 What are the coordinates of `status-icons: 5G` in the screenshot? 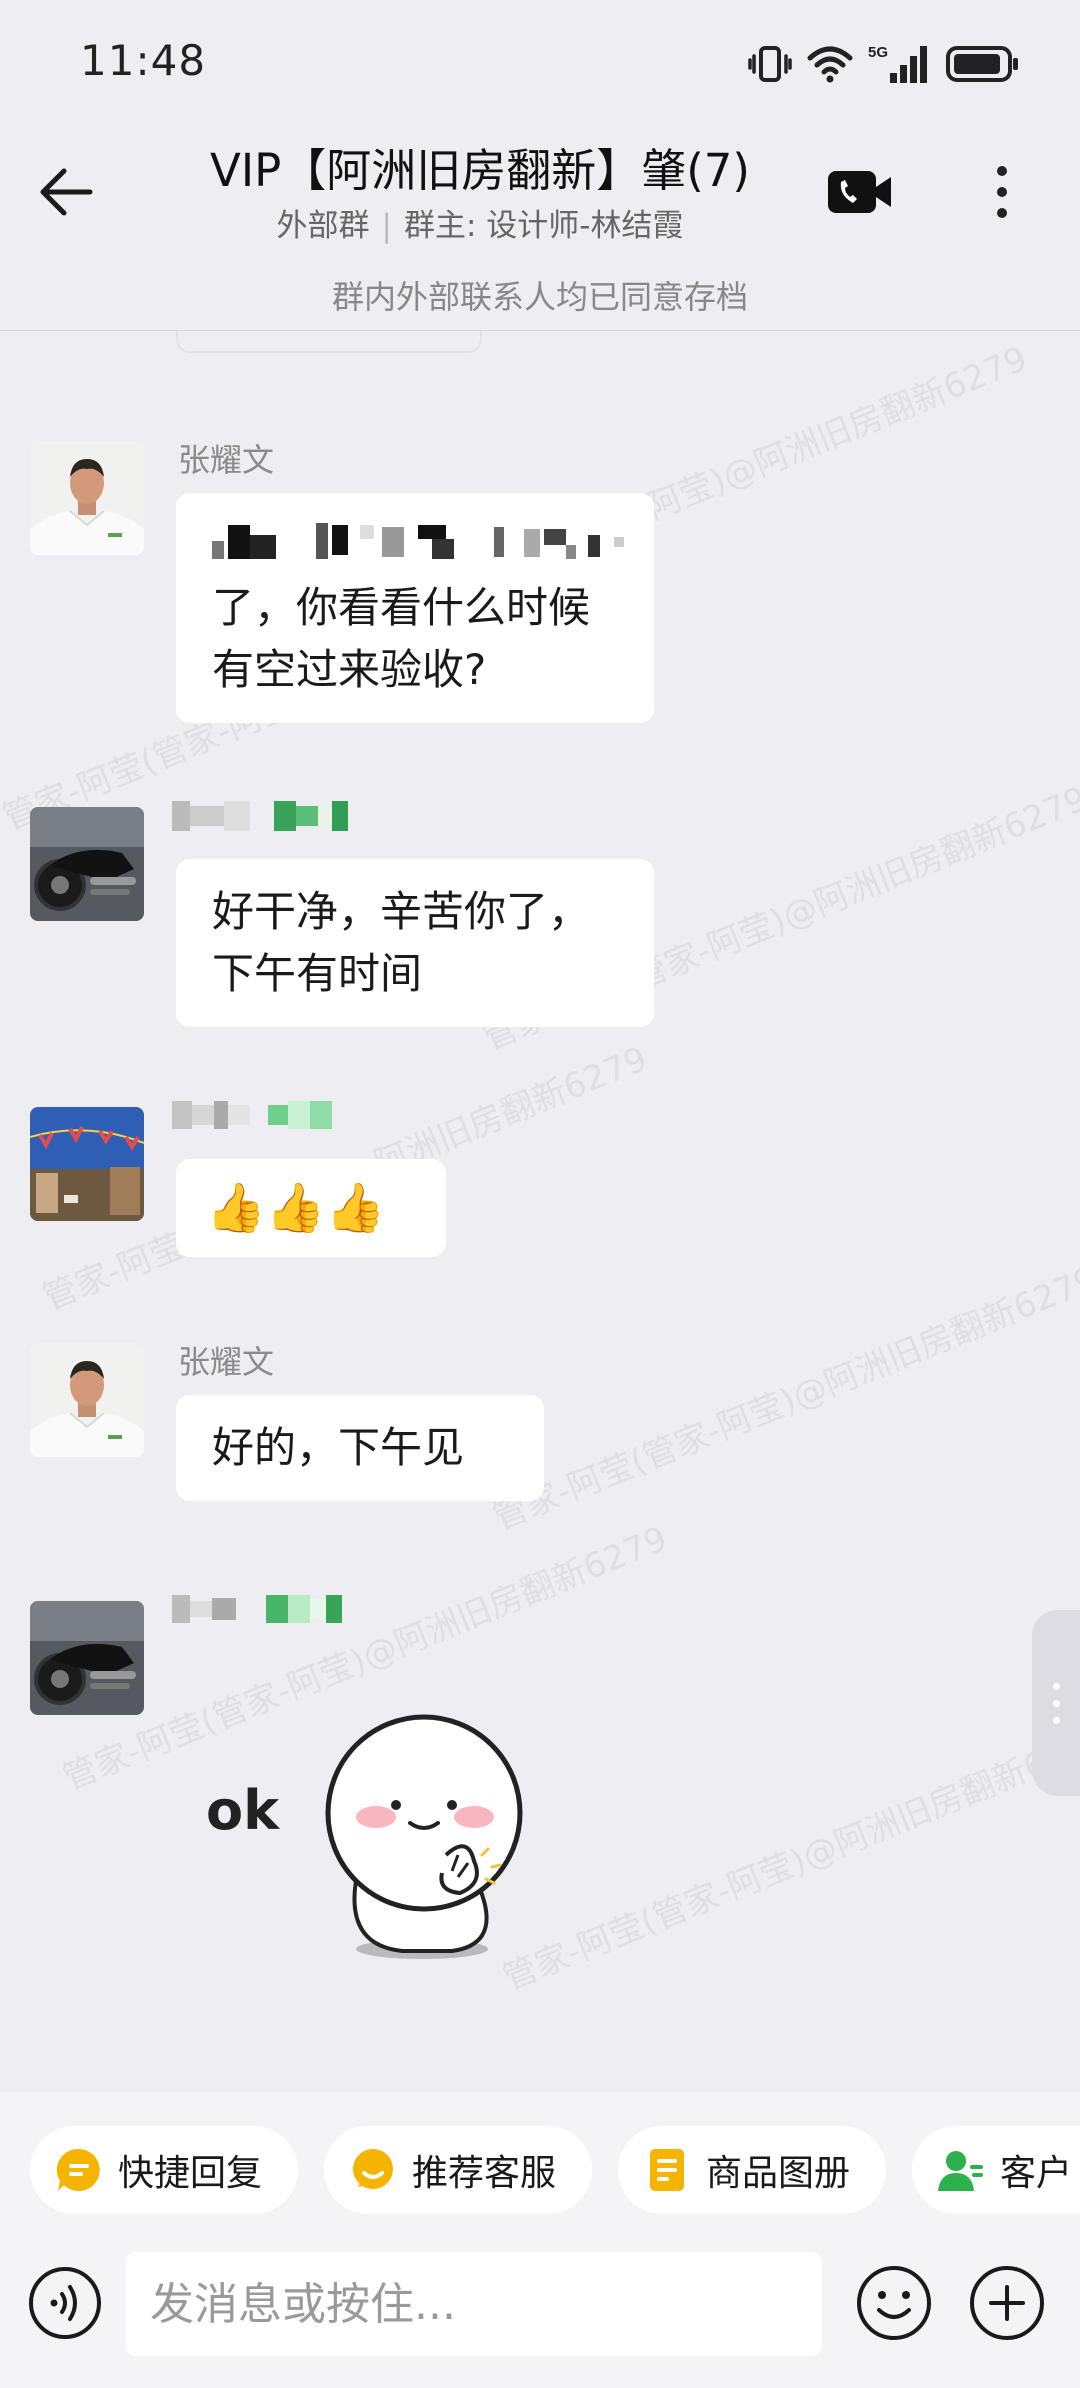 It's located at (884, 64).